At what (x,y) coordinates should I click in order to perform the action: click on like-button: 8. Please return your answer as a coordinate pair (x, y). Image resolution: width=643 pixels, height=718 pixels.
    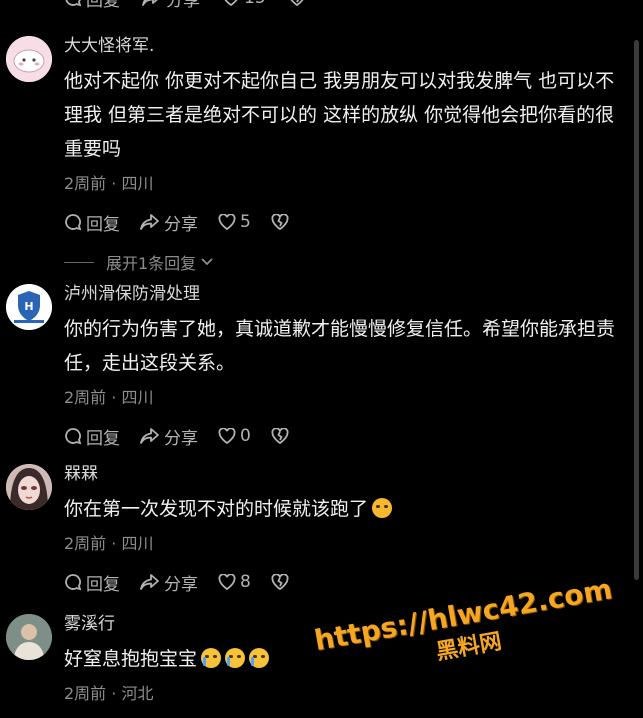
    Looking at the image, I should click on (234, 582).